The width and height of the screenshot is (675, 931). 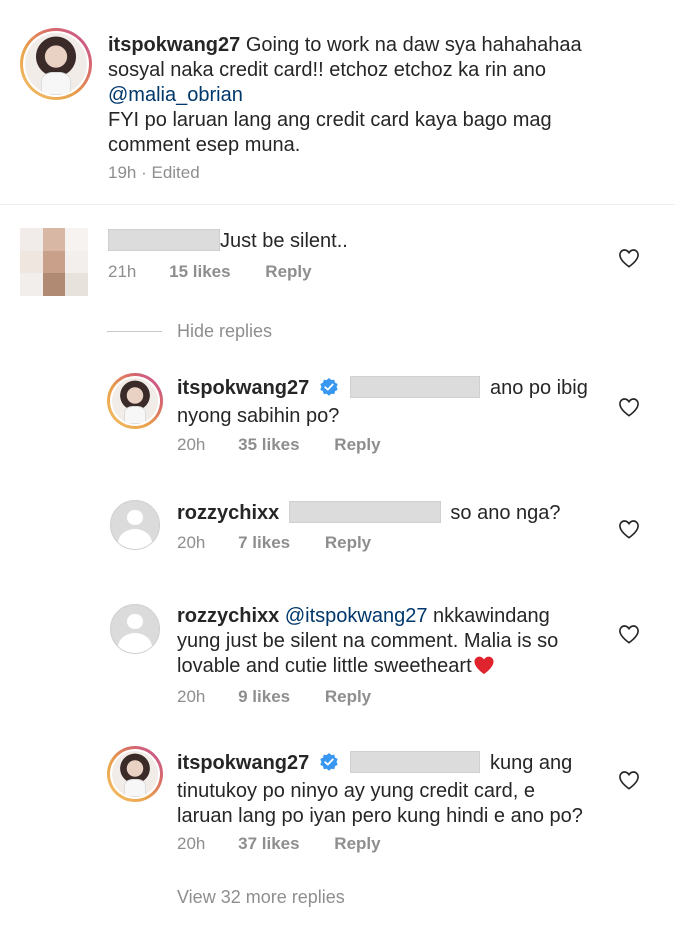 I want to click on caption-username: itspokwang27, so click(x=174, y=45).